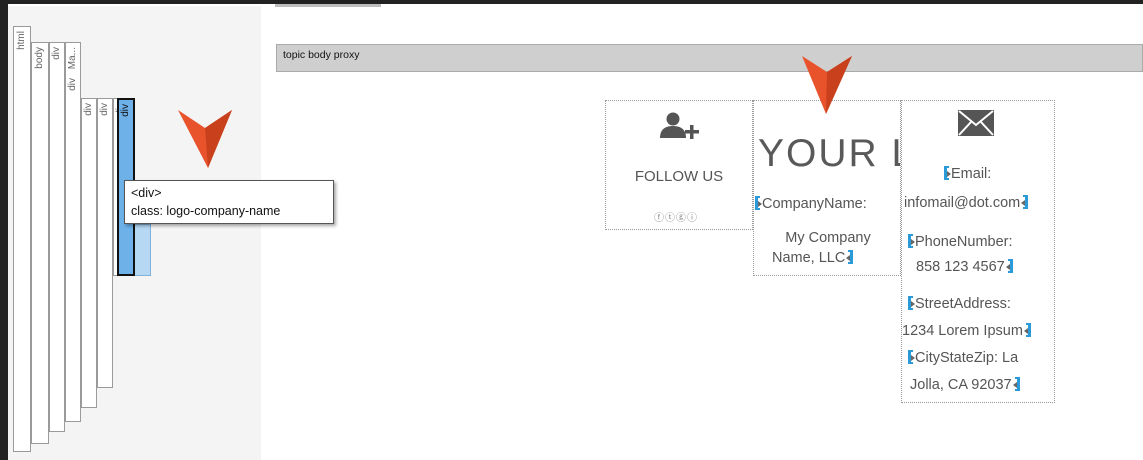 This screenshot has width=1143, height=460. I want to click on company-name-label-row: CompanyName:, so click(811, 204).